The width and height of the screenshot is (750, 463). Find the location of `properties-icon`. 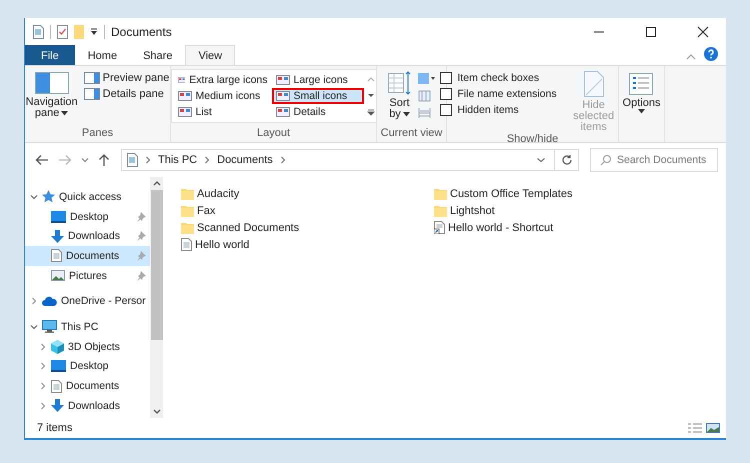

properties-icon is located at coordinates (38, 31).